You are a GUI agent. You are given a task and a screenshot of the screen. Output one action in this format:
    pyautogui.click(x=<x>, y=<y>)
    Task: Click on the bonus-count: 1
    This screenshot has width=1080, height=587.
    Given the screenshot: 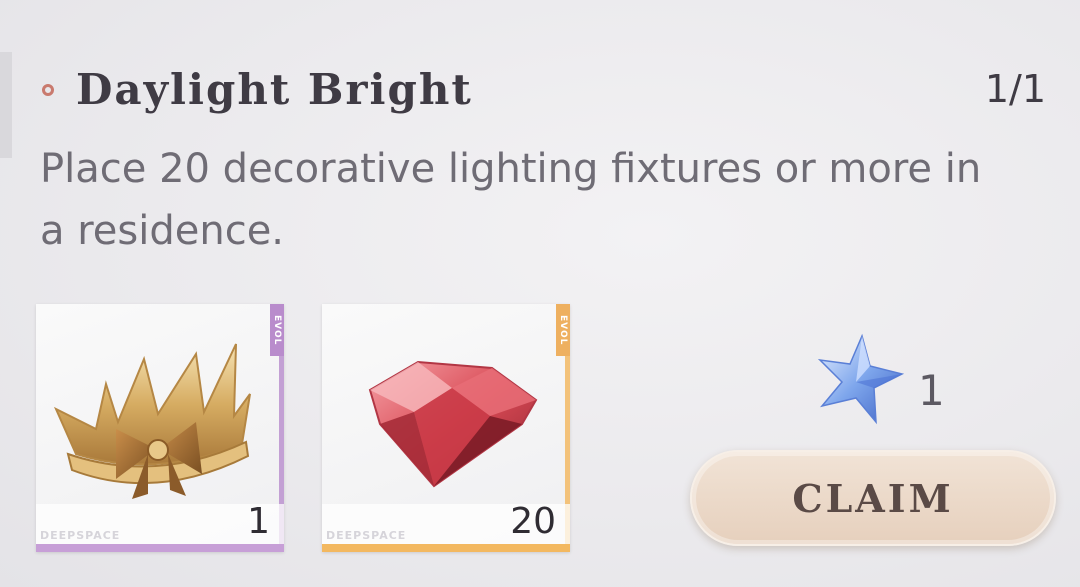 What is the action you would take?
    pyautogui.click(x=931, y=390)
    